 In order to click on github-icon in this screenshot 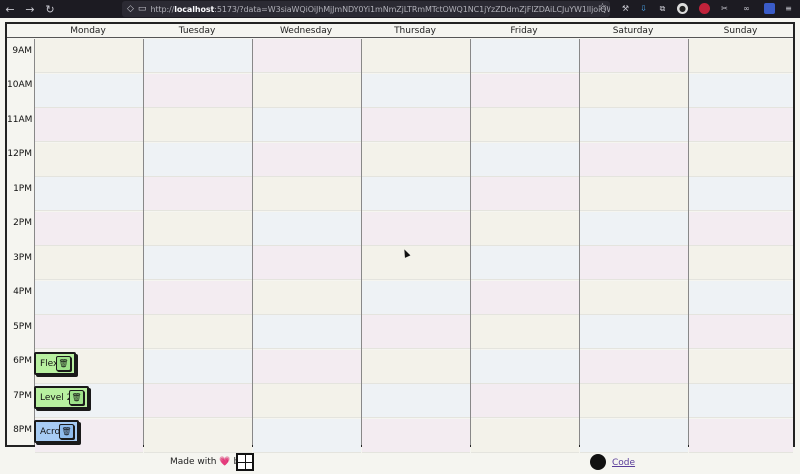, I will do `click(598, 462)`.